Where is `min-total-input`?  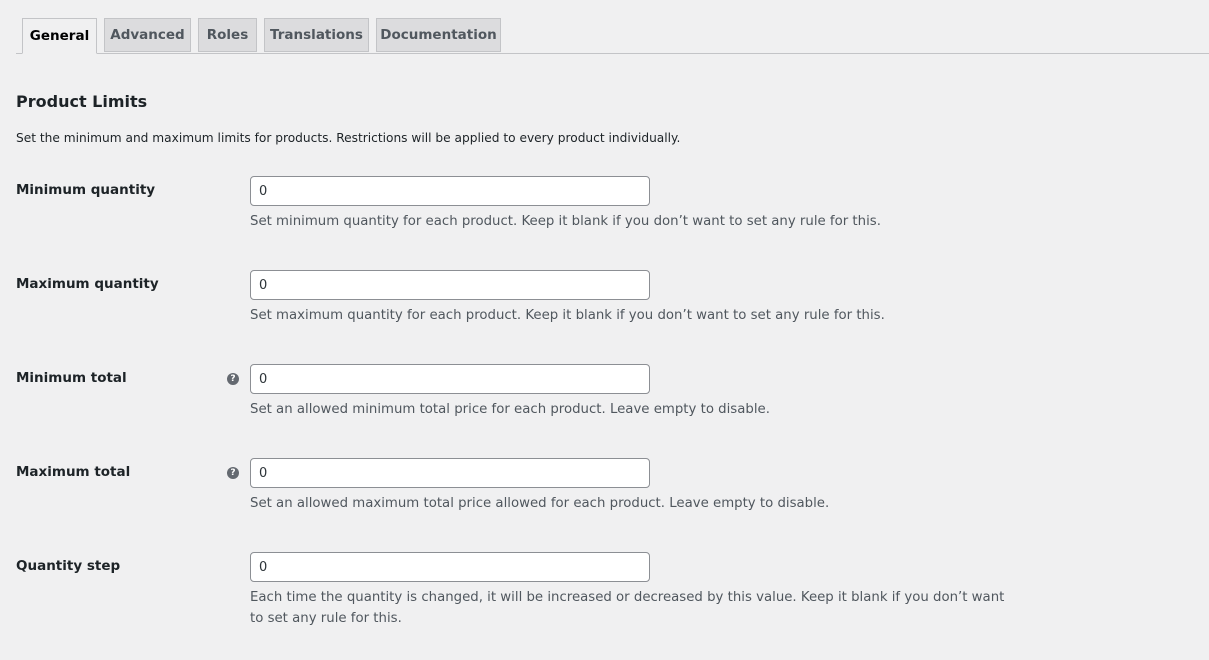 min-total-input is located at coordinates (450, 379).